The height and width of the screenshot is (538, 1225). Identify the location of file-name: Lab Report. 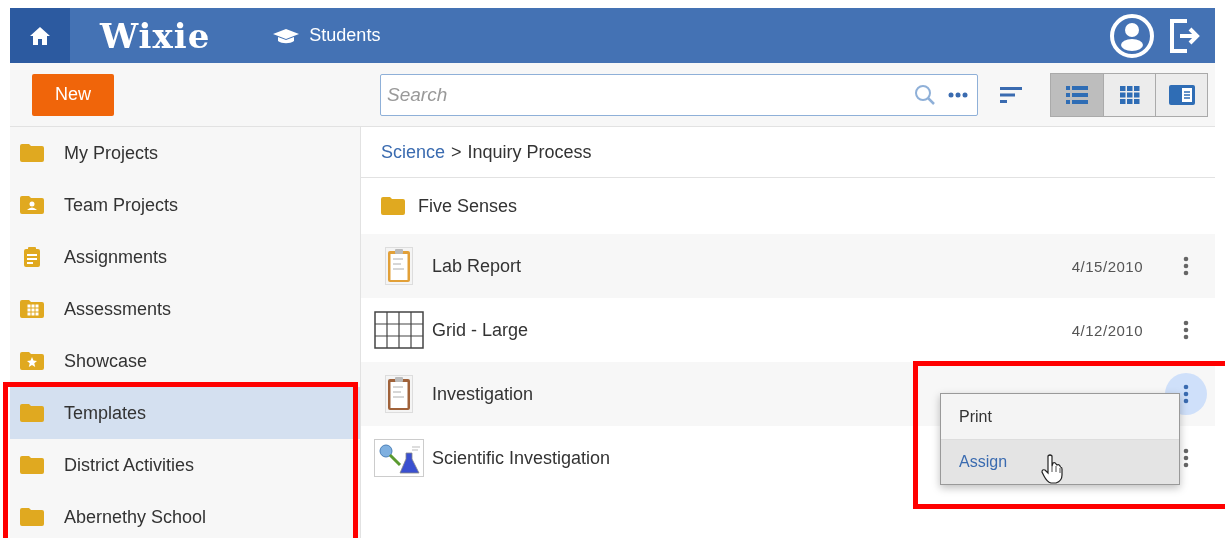
(477, 266).